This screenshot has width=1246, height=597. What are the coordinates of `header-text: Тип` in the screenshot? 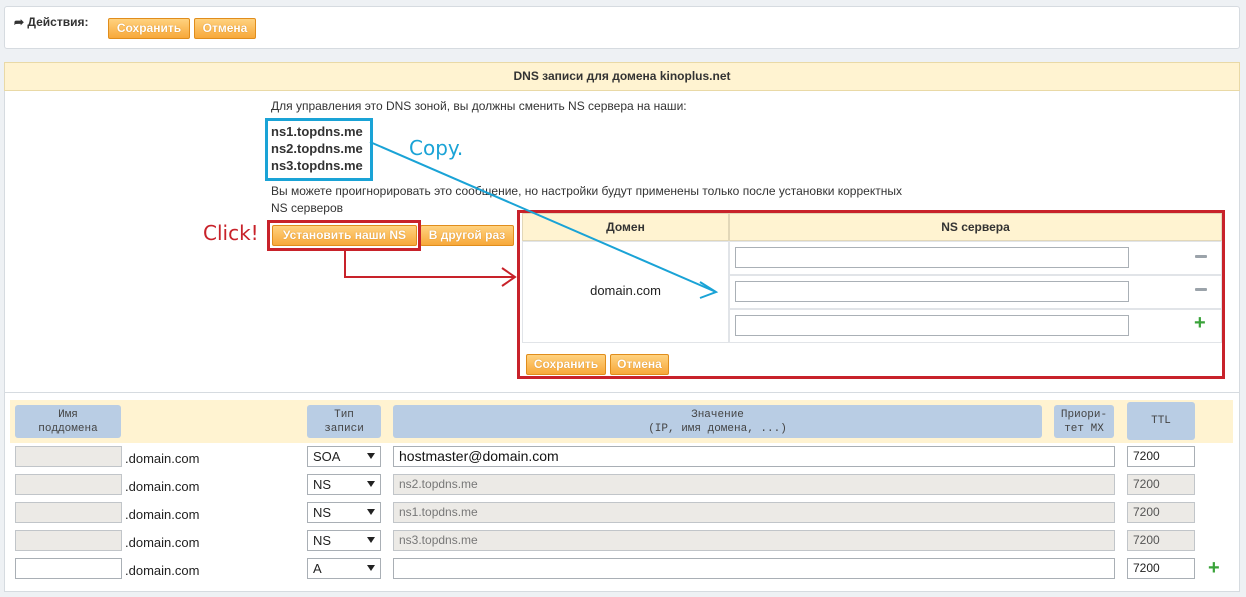 It's located at (344, 414).